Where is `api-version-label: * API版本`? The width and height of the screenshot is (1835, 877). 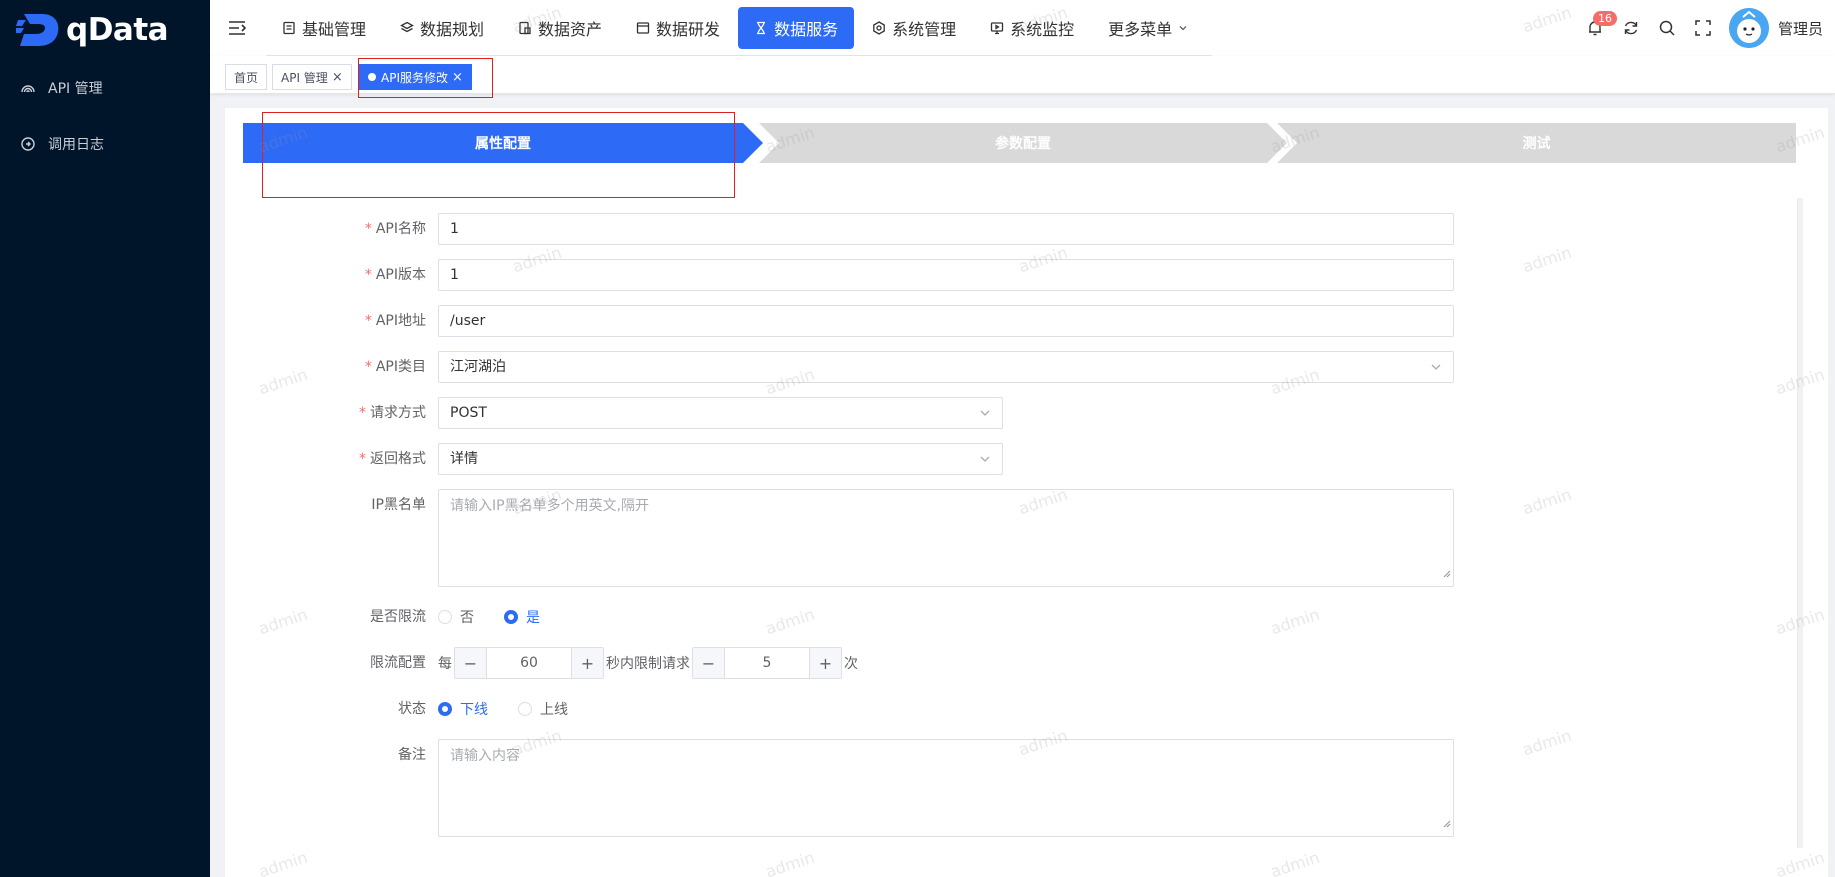
api-version-label: * API版本 is located at coordinates (395, 275).